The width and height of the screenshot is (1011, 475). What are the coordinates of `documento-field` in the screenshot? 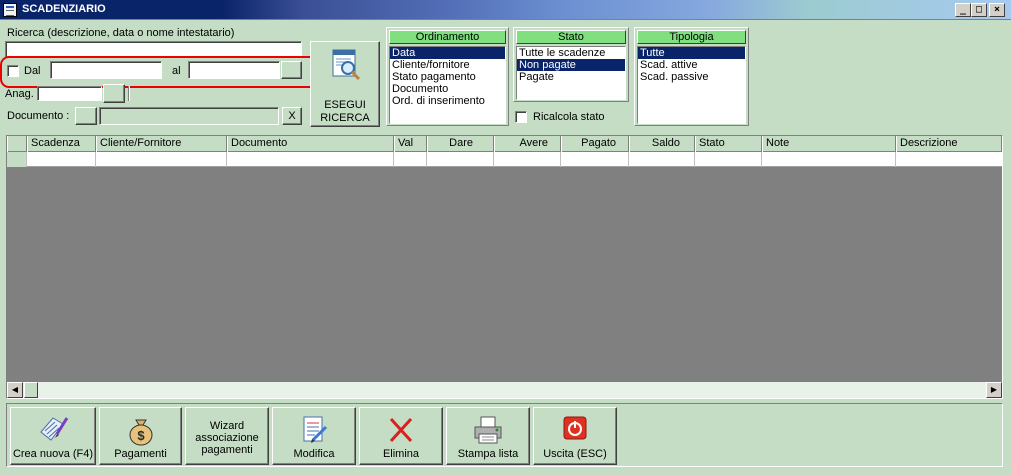 It's located at (189, 116).